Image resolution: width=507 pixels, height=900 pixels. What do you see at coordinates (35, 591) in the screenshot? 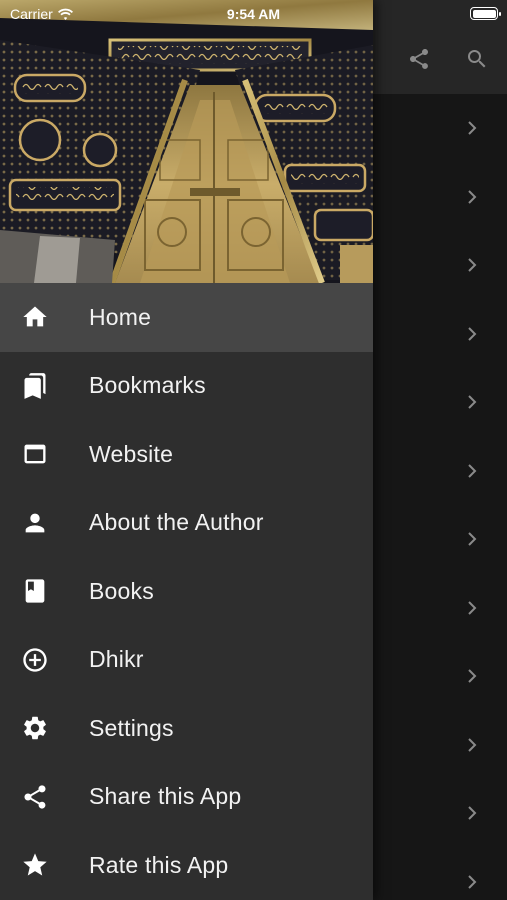
I see `book-icon` at bounding box center [35, 591].